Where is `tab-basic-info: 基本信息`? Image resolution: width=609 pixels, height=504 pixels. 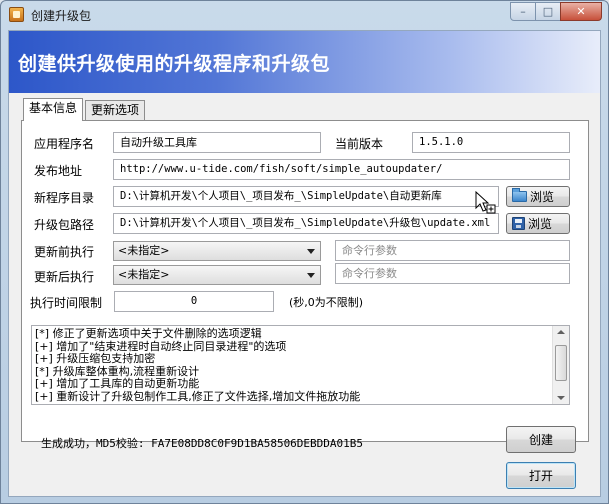 tab-basic-info: 基本信息 is located at coordinates (53, 109).